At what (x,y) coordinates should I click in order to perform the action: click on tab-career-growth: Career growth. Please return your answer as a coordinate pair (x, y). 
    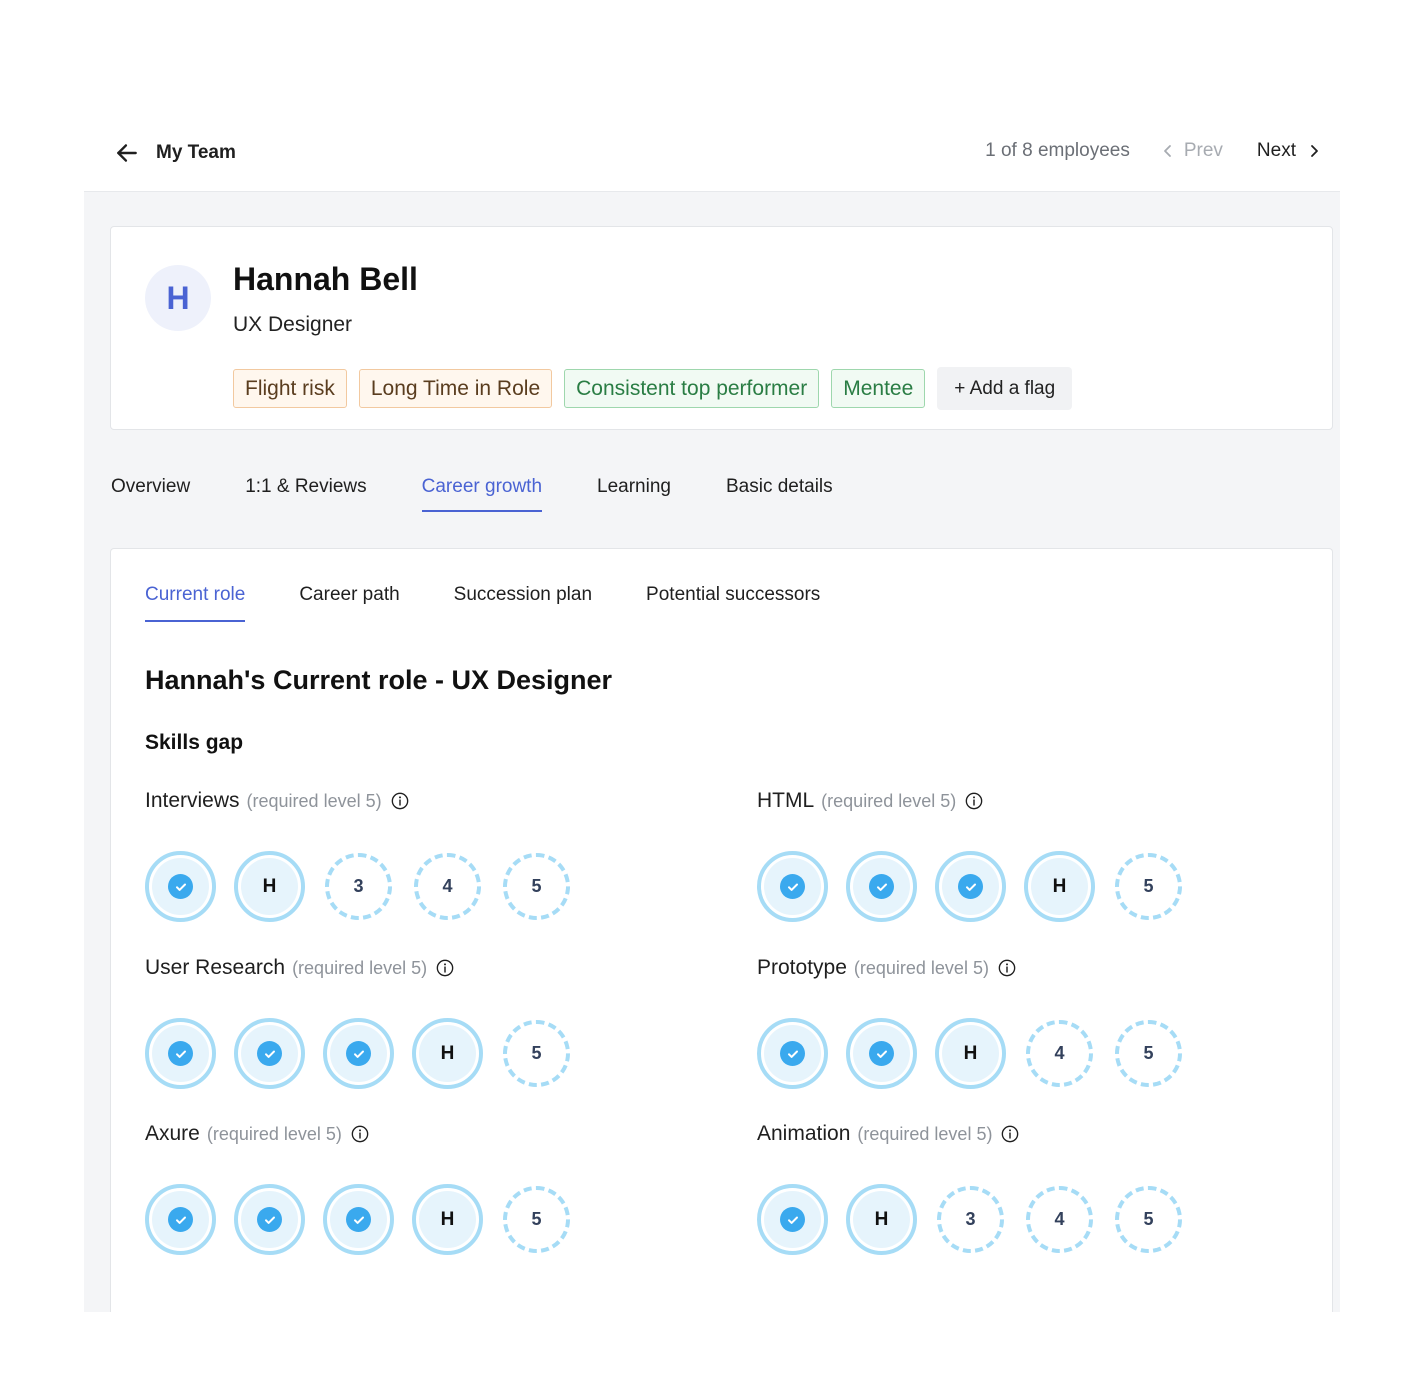
    Looking at the image, I should click on (482, 494).